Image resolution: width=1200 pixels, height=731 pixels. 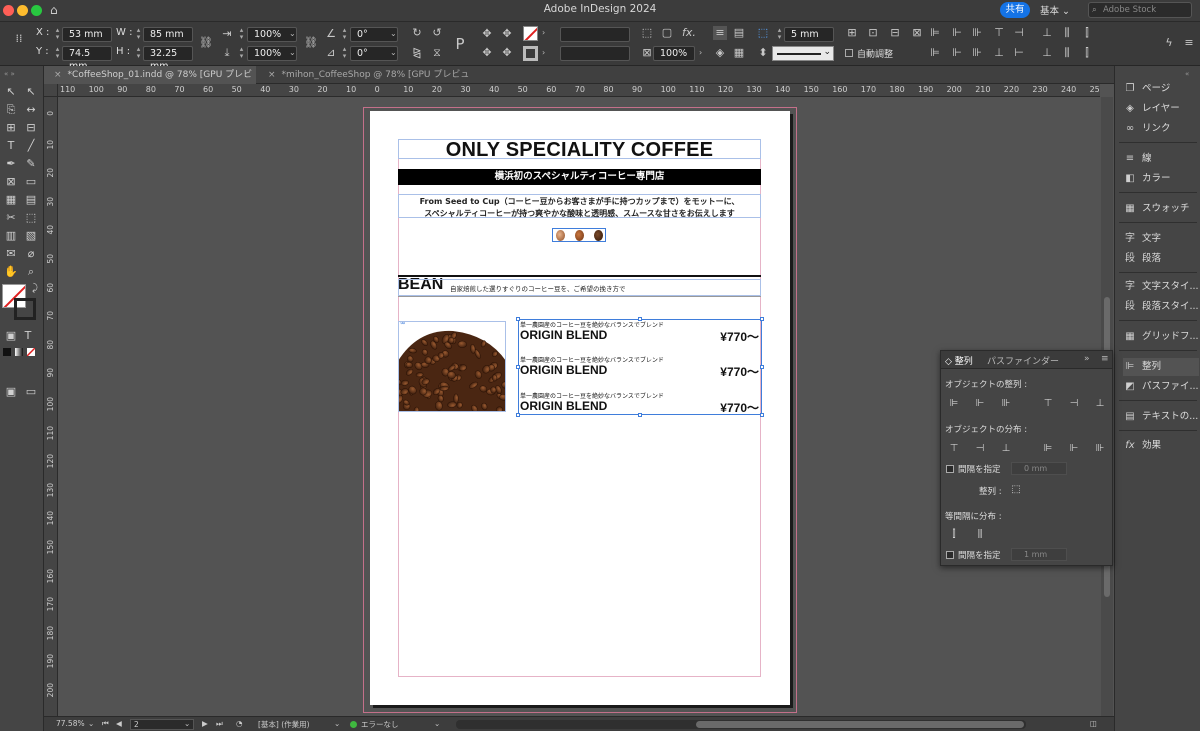 I want to click on distribute-hcenters-icon: ⫼, so click(x=1067, y=53).